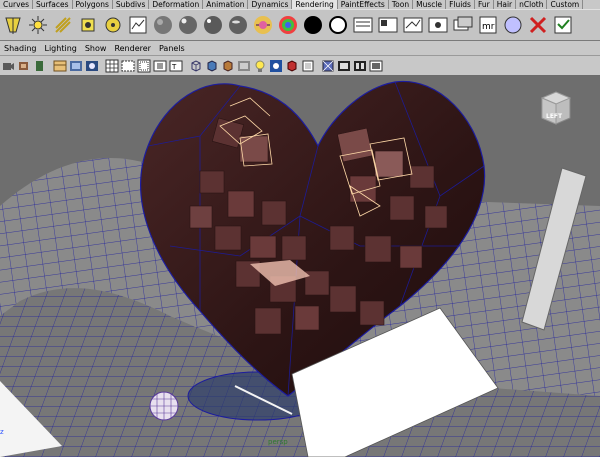 The height and width of the screenshot is (457, 600). What do you see at coordinates (430, 4) in the screenshot?
I see `shelf-tab-muscle: Muscle` at bounding box center [430, 4].